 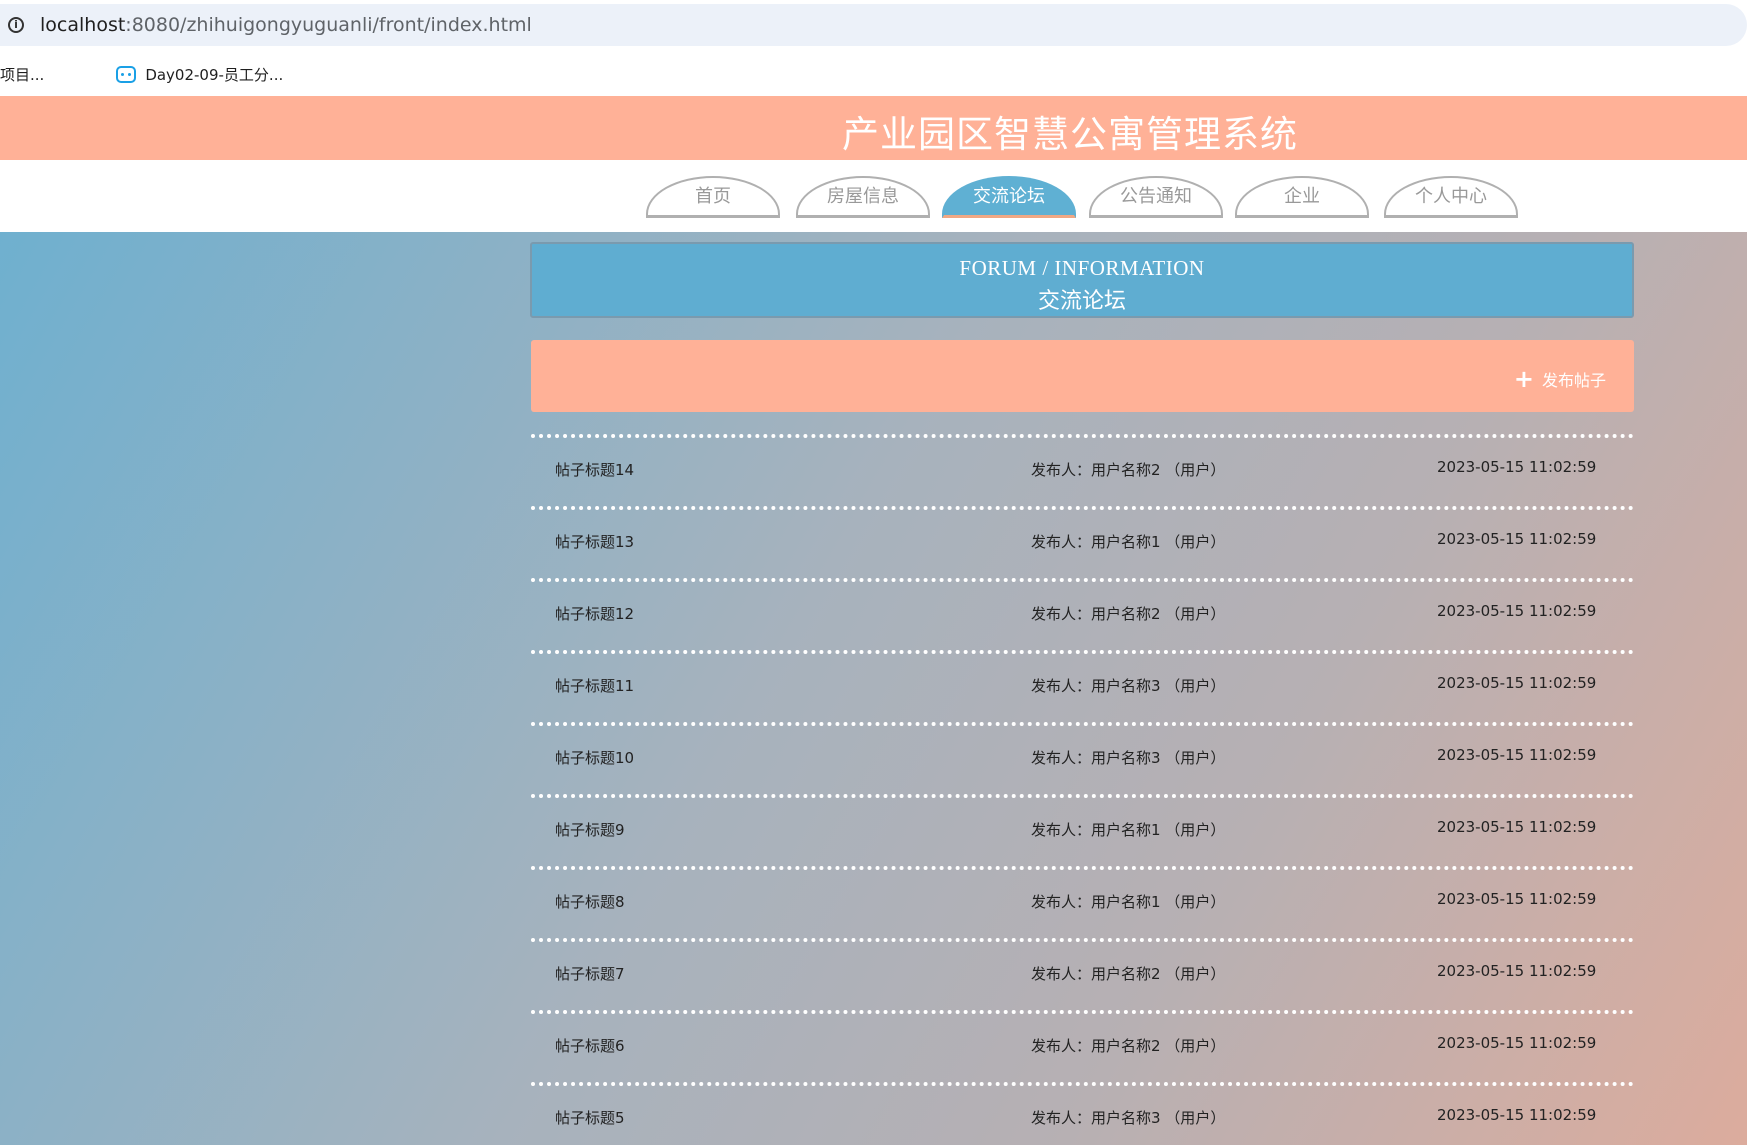 What do you see at coordinates (590, 1117) in the screenshot?
I see `post-title: 帖子标题5` at bounding box center [590, 1117].